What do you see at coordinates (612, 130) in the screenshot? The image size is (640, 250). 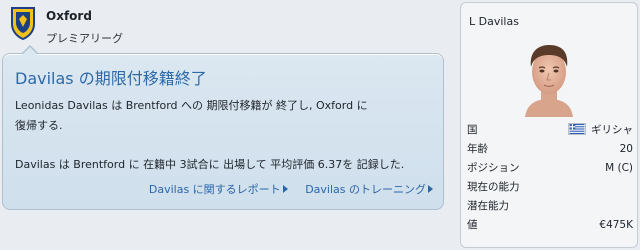 I see `attr-value-text: ギリシャ` at bounding box center [612, 130].